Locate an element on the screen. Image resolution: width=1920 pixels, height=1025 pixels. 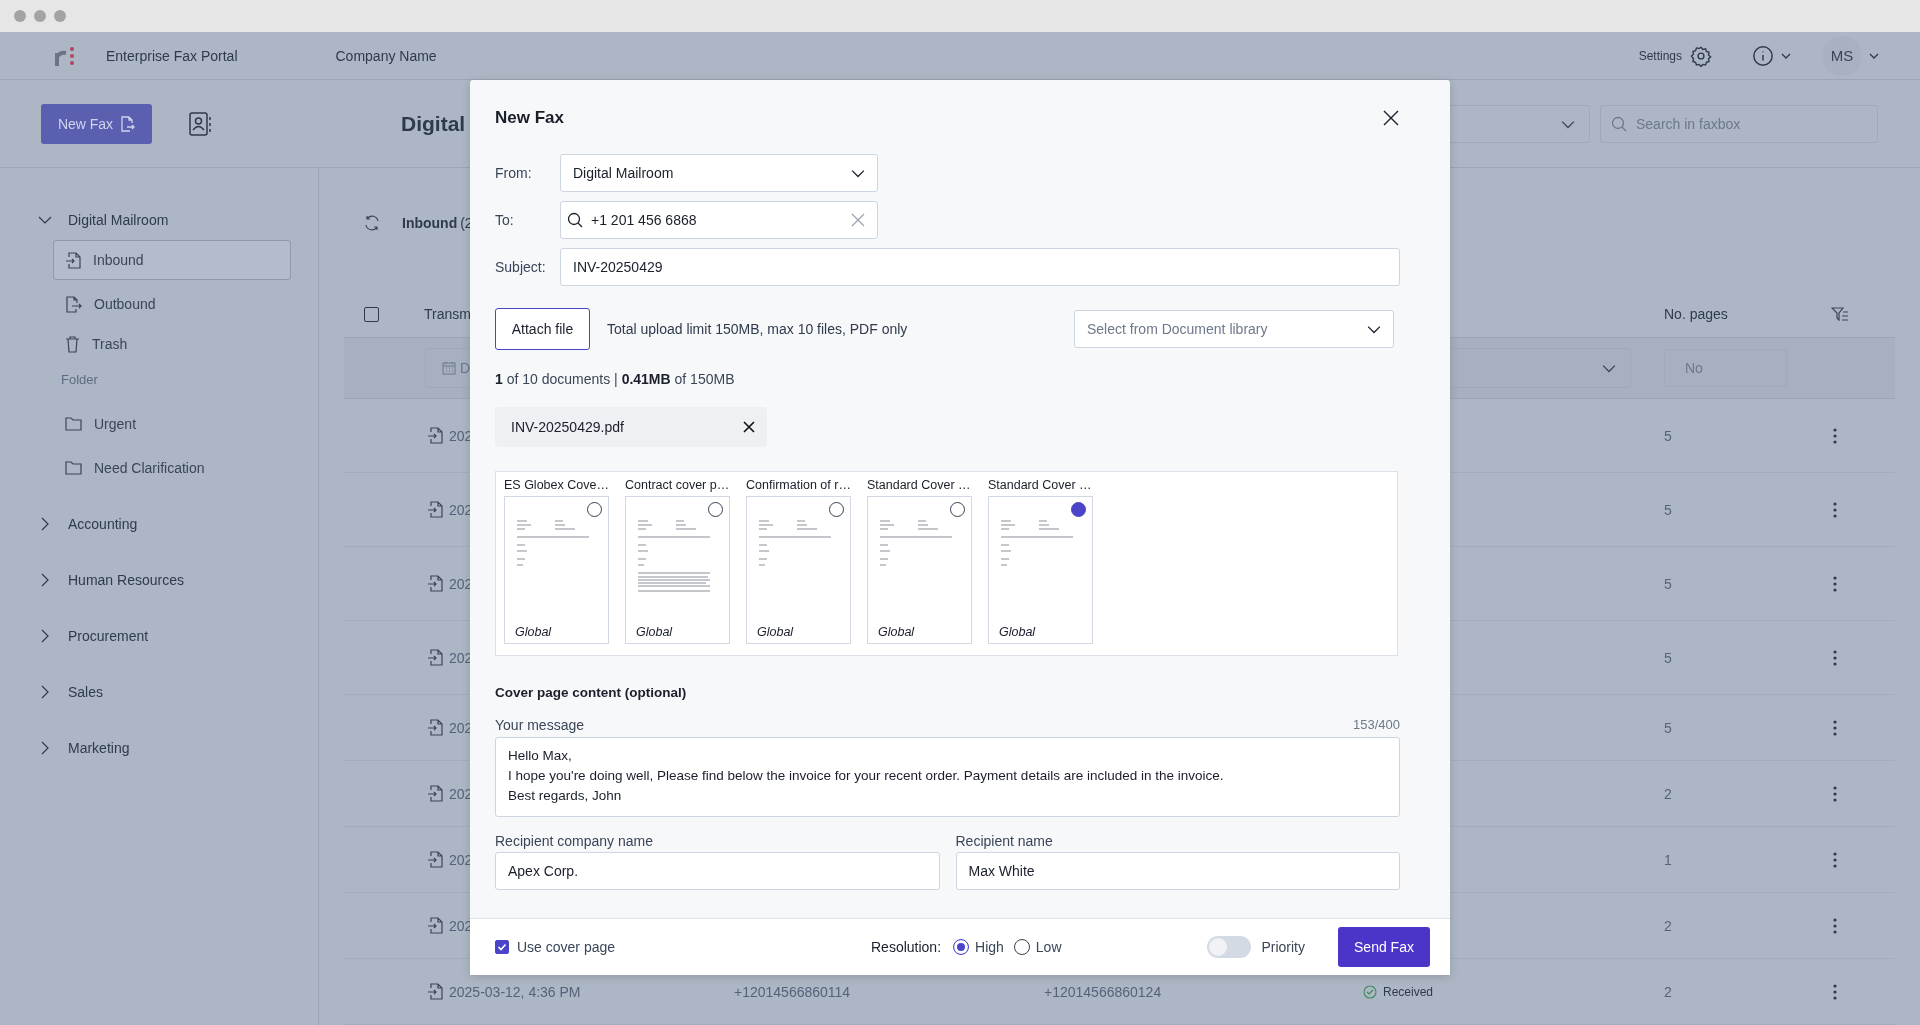
refresh-icon is located at coordinates (372, 222).